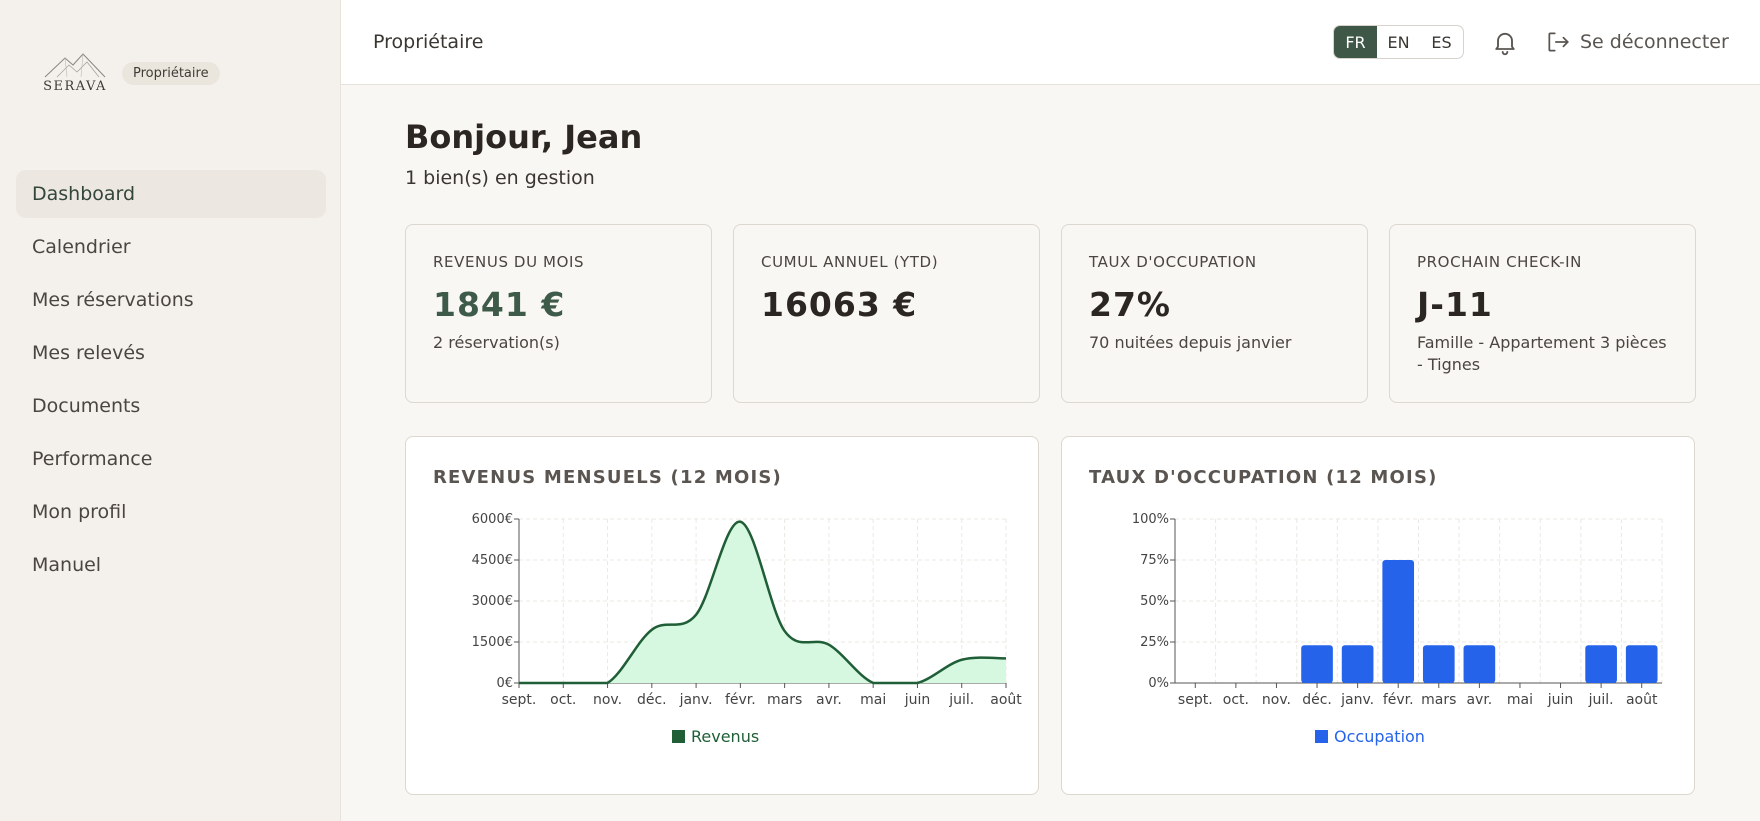 The width and height of the screenshot is (1760, 821). What do you see at coordinates (1154, 560) in the screenshot?
I see `y-tick-label: 75%` at bounding box center [1154, 560].